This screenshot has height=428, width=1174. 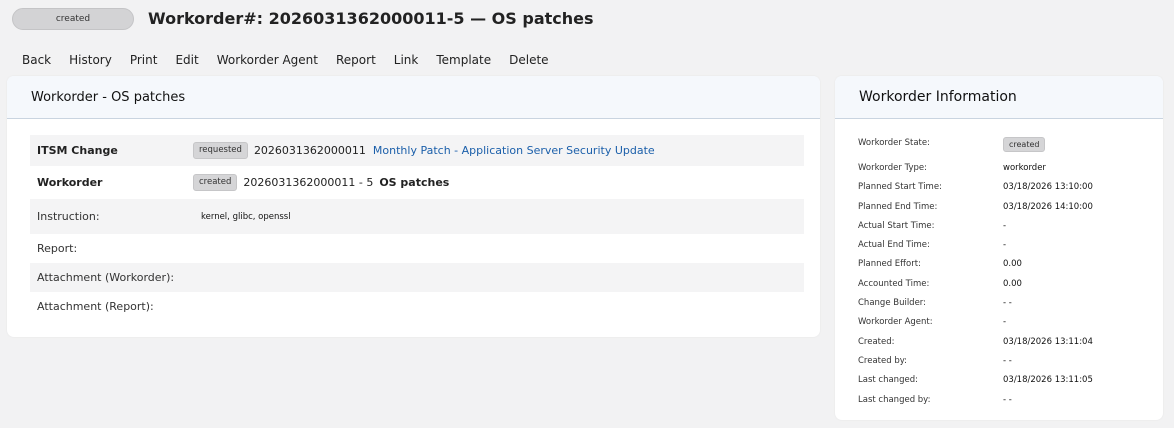 I want to click on info-key: Planned Effort:, so click(x=889, y=264).